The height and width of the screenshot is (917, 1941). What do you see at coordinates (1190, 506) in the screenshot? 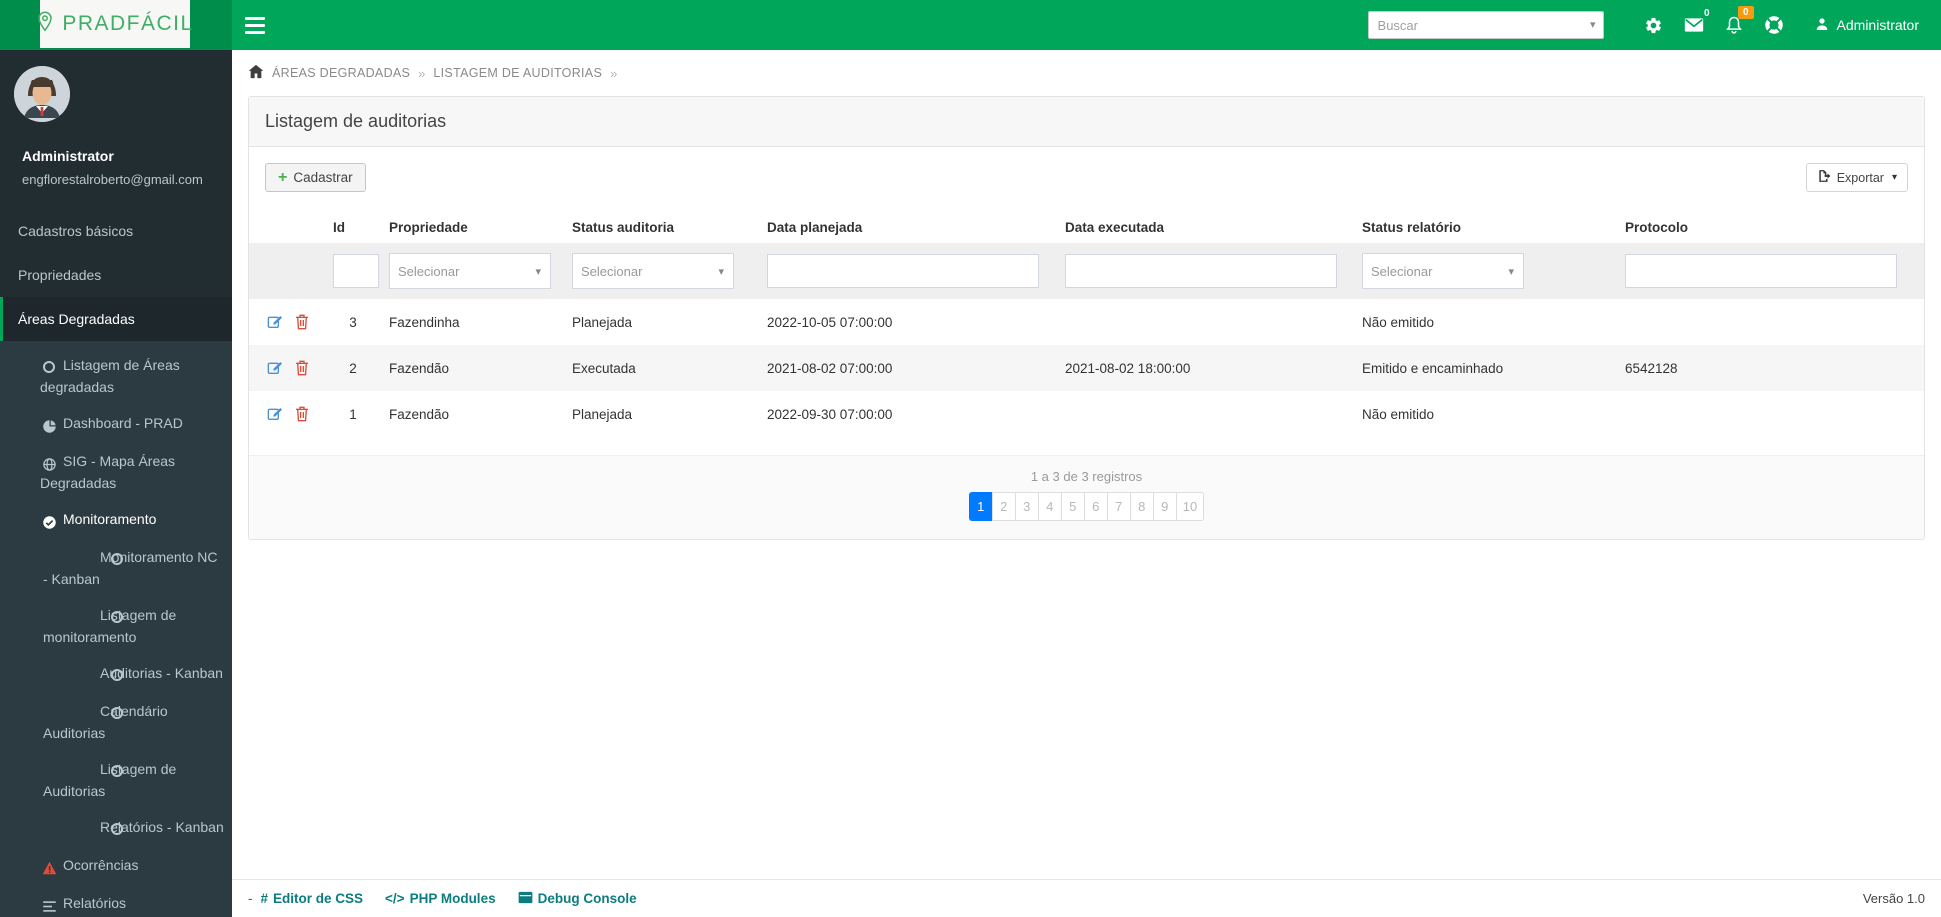
I see `page-button-10: 10` at bounding box center [1190, 506].